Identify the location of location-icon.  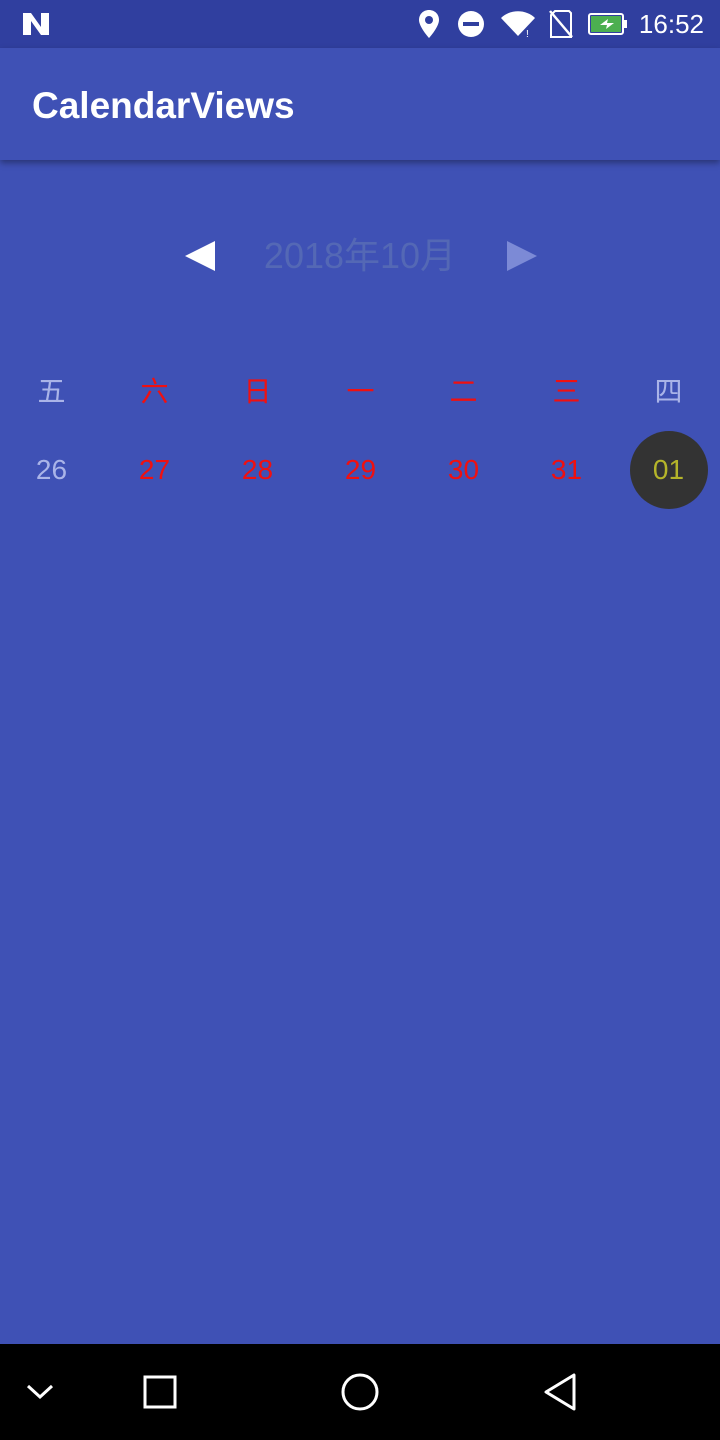
(429, 24).